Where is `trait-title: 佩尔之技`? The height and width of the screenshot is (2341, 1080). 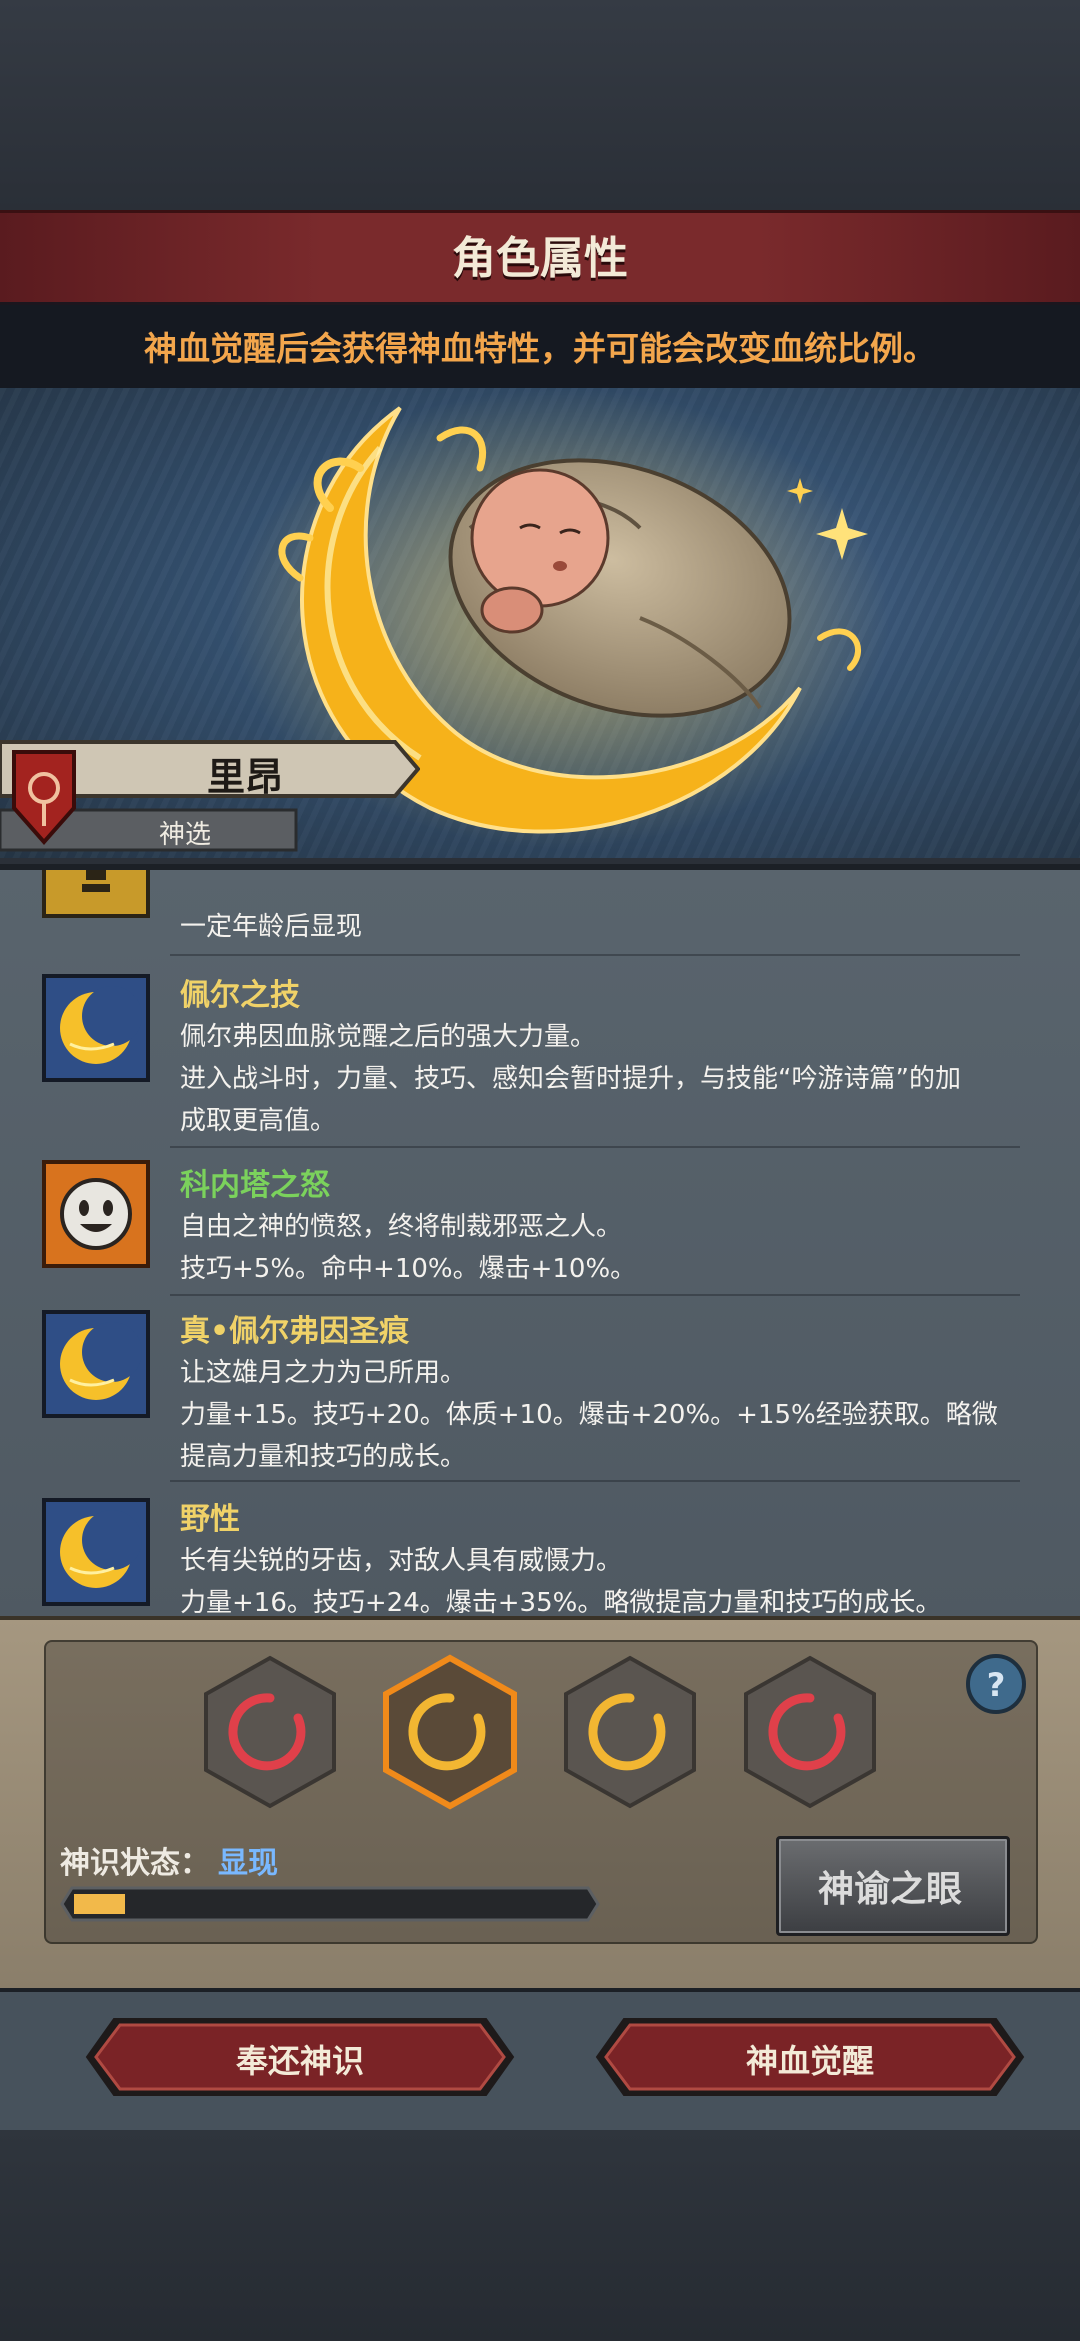 trait-title: 佩尔之技 is located at coordinates (240, 995).